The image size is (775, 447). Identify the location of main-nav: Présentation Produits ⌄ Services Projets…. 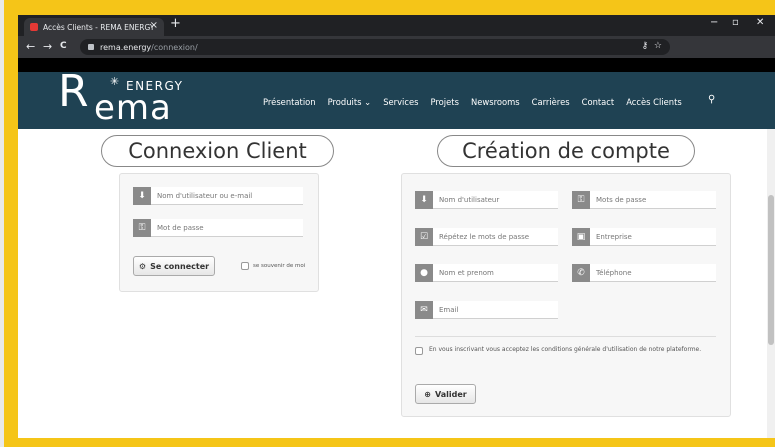
(478, 102).